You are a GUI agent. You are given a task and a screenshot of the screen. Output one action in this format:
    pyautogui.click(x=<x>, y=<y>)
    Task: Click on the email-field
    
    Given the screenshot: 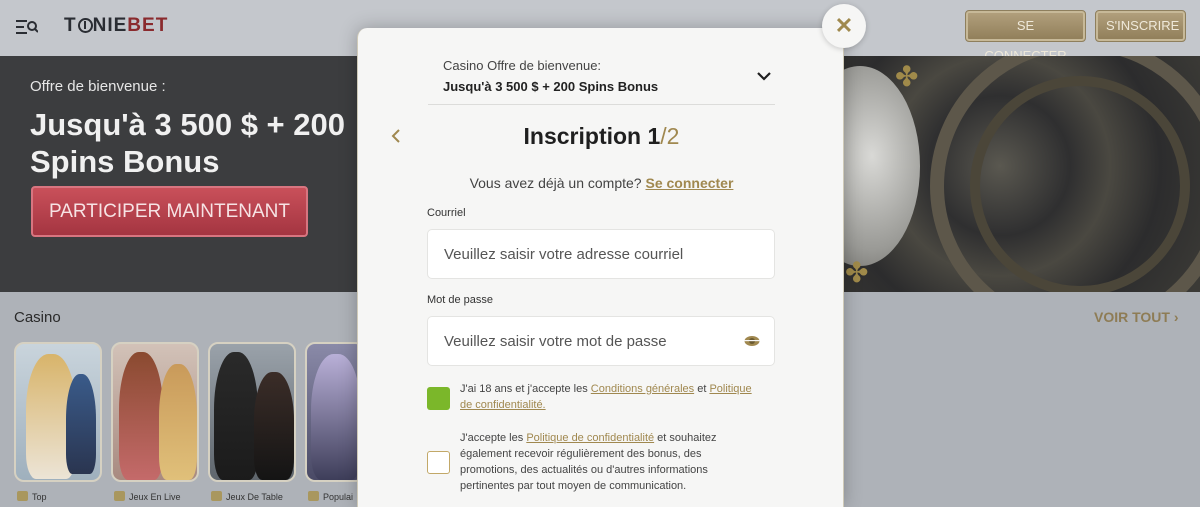 What is the action you would take?
    pyautogui.click(x=601, y=254)
    